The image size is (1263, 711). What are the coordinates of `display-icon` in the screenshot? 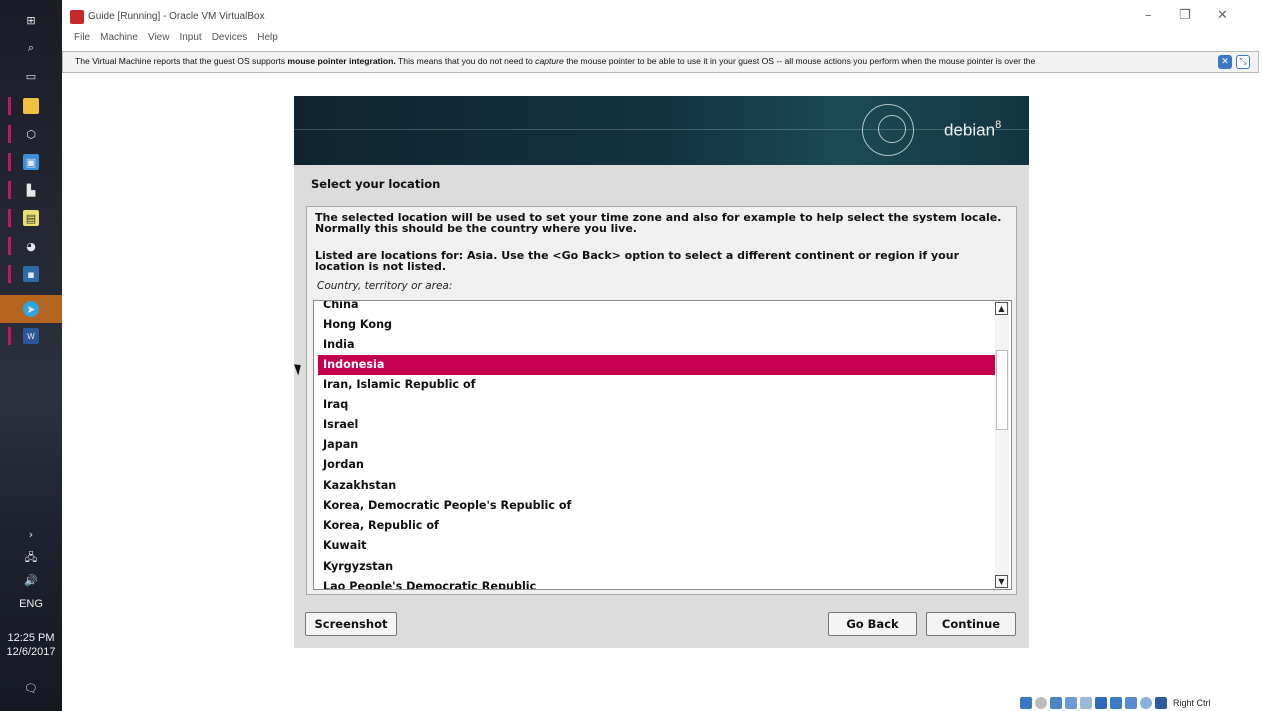 It's located at (1101, 703).